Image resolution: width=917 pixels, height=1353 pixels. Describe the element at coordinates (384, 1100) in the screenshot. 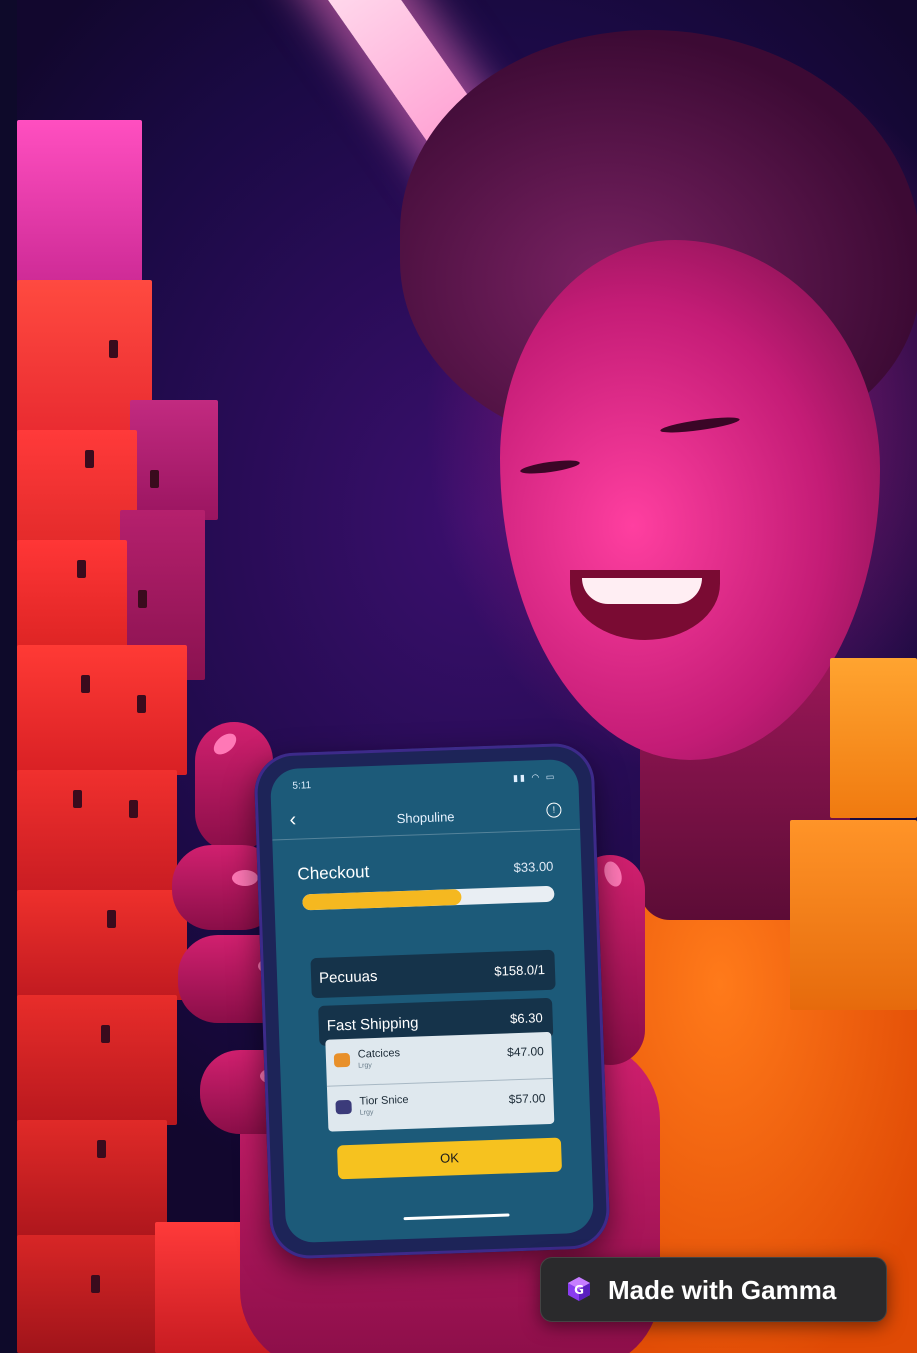

I see `item-name: Tior Snice` at that location.